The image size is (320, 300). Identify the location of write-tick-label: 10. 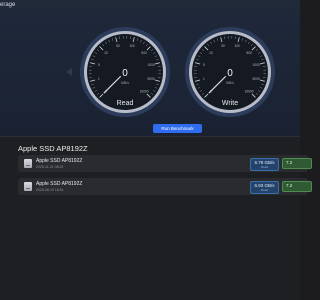
(211, 53).